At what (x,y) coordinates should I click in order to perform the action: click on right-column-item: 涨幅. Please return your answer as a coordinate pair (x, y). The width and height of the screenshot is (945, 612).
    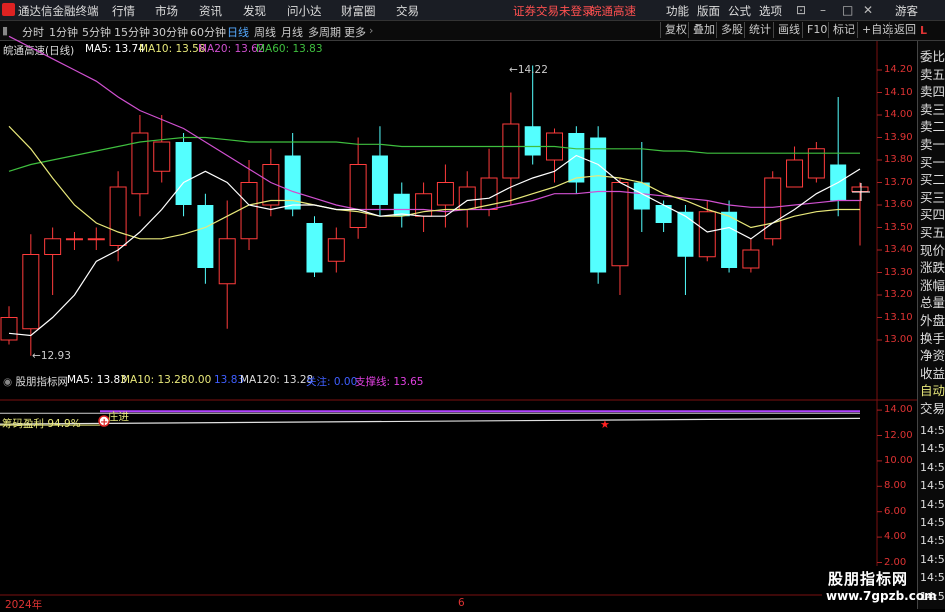
    Looking at the image, I should click on (932, 284).